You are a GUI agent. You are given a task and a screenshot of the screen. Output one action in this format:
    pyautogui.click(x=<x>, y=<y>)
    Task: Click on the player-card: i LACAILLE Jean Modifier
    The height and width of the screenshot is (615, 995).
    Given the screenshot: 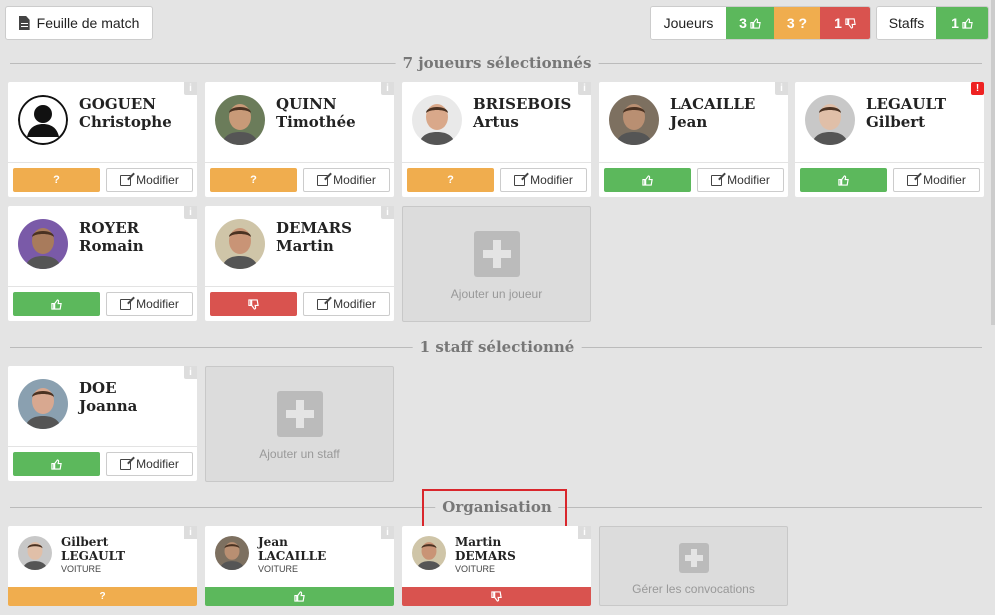 What is the action you would take?
    pyautogui.click(x=693, y=139)
    